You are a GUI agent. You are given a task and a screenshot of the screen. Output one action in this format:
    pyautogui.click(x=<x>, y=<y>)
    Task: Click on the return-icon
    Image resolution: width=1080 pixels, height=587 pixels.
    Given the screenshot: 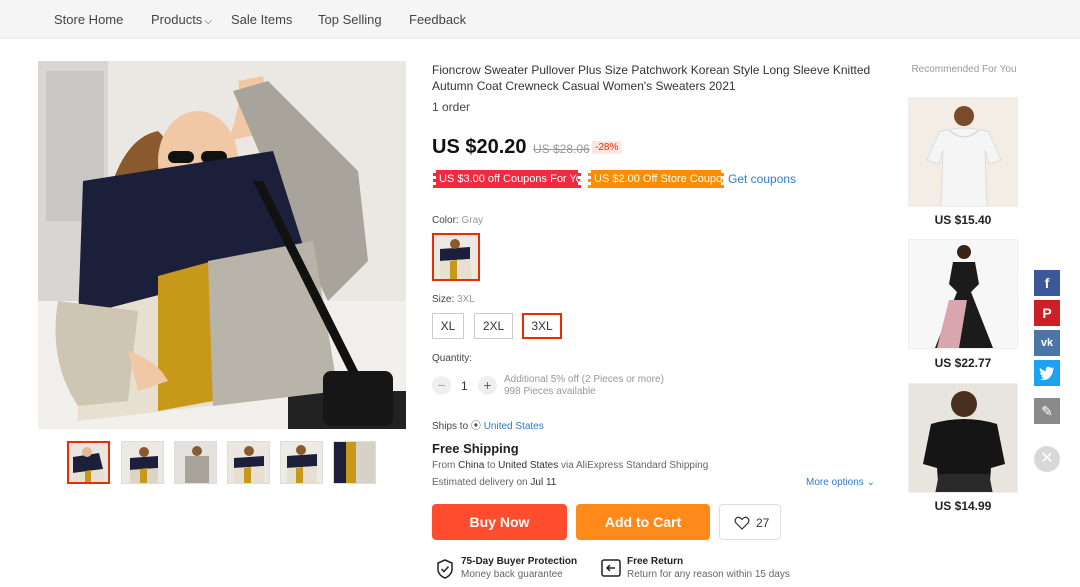 What is the action you would take?
    pyautogui.click(x=611, y=568)
    